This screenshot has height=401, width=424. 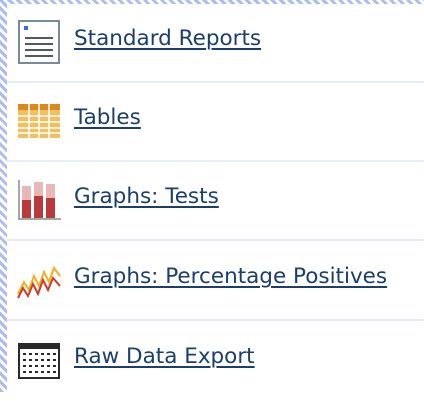 I want to click on raw-data-export-link: Raw Data Export, so click(x=164, y=356).